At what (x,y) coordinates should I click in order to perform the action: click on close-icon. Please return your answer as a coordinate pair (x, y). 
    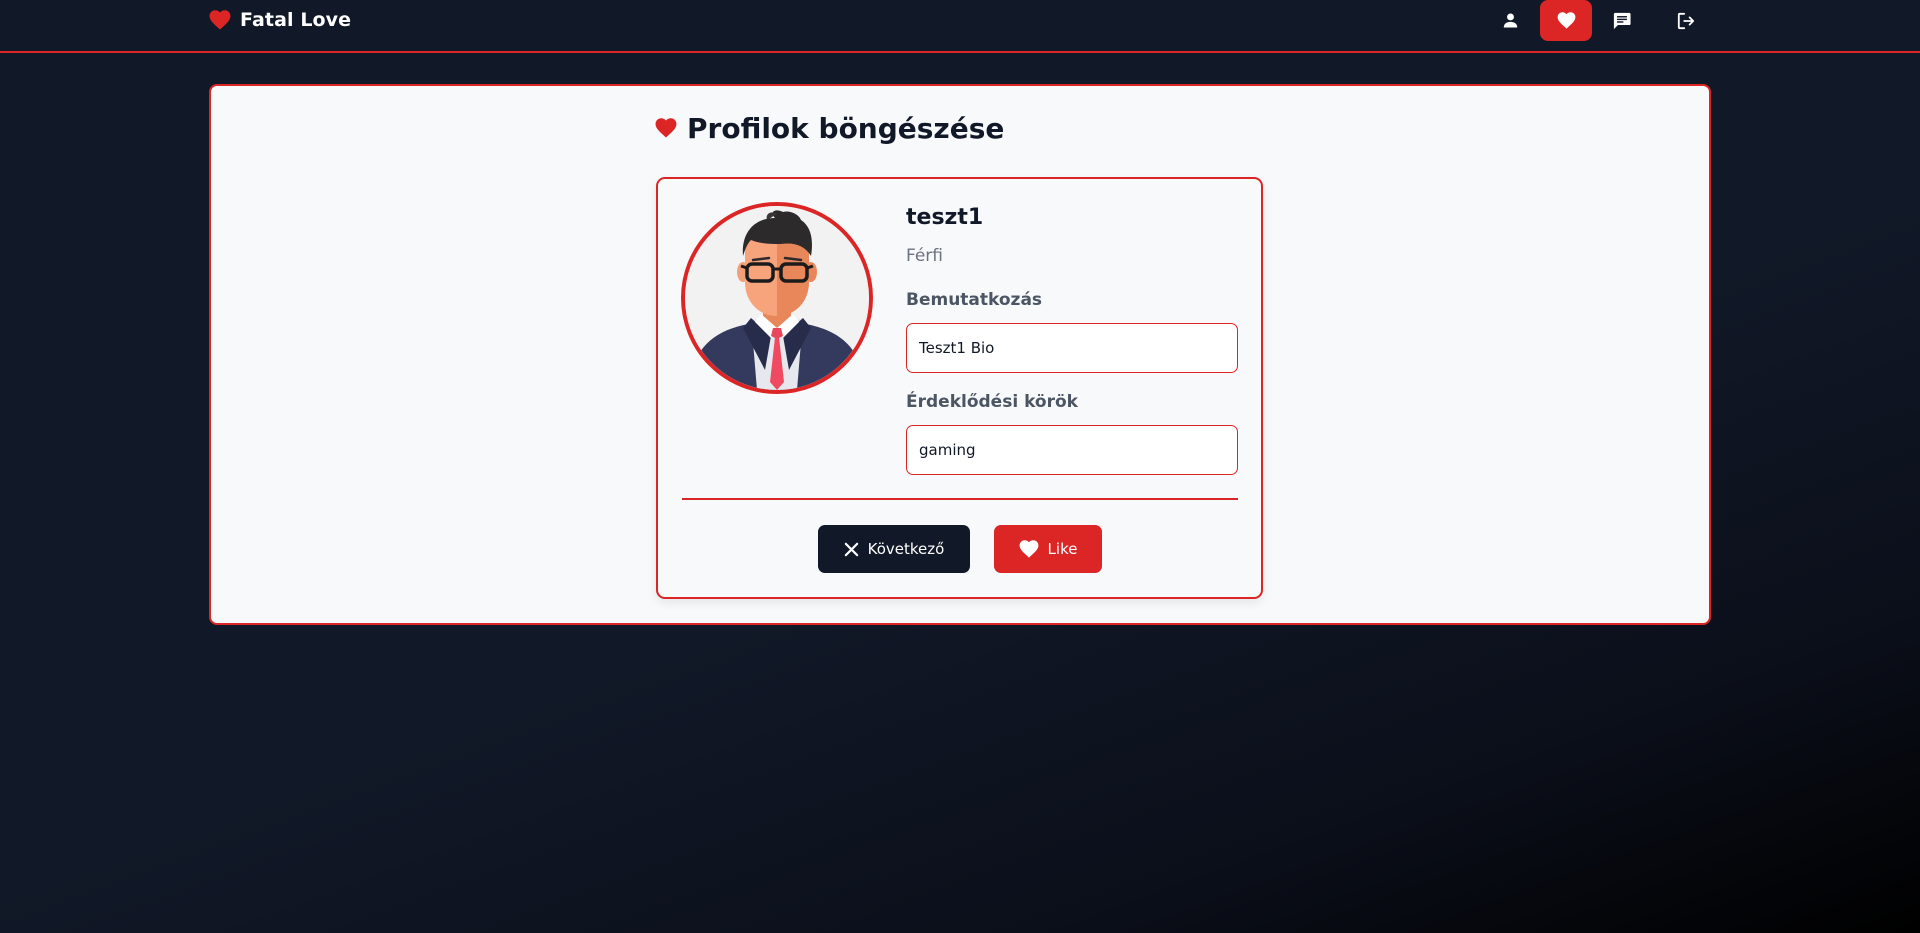
    Looking at the image, I should click on (851, 549).